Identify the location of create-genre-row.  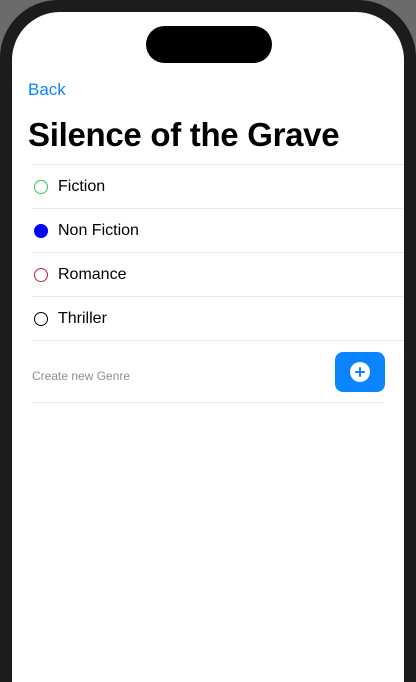
(208, 377).